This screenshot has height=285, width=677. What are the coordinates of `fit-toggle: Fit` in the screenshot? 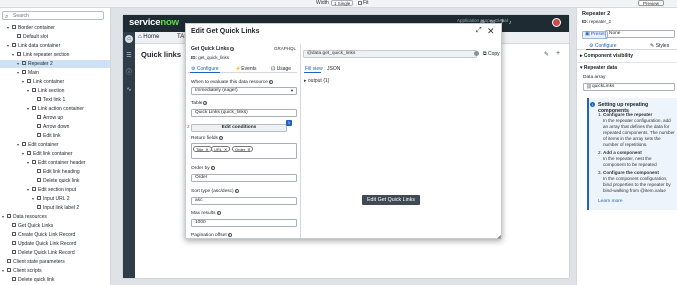 It's located at (363, 3).